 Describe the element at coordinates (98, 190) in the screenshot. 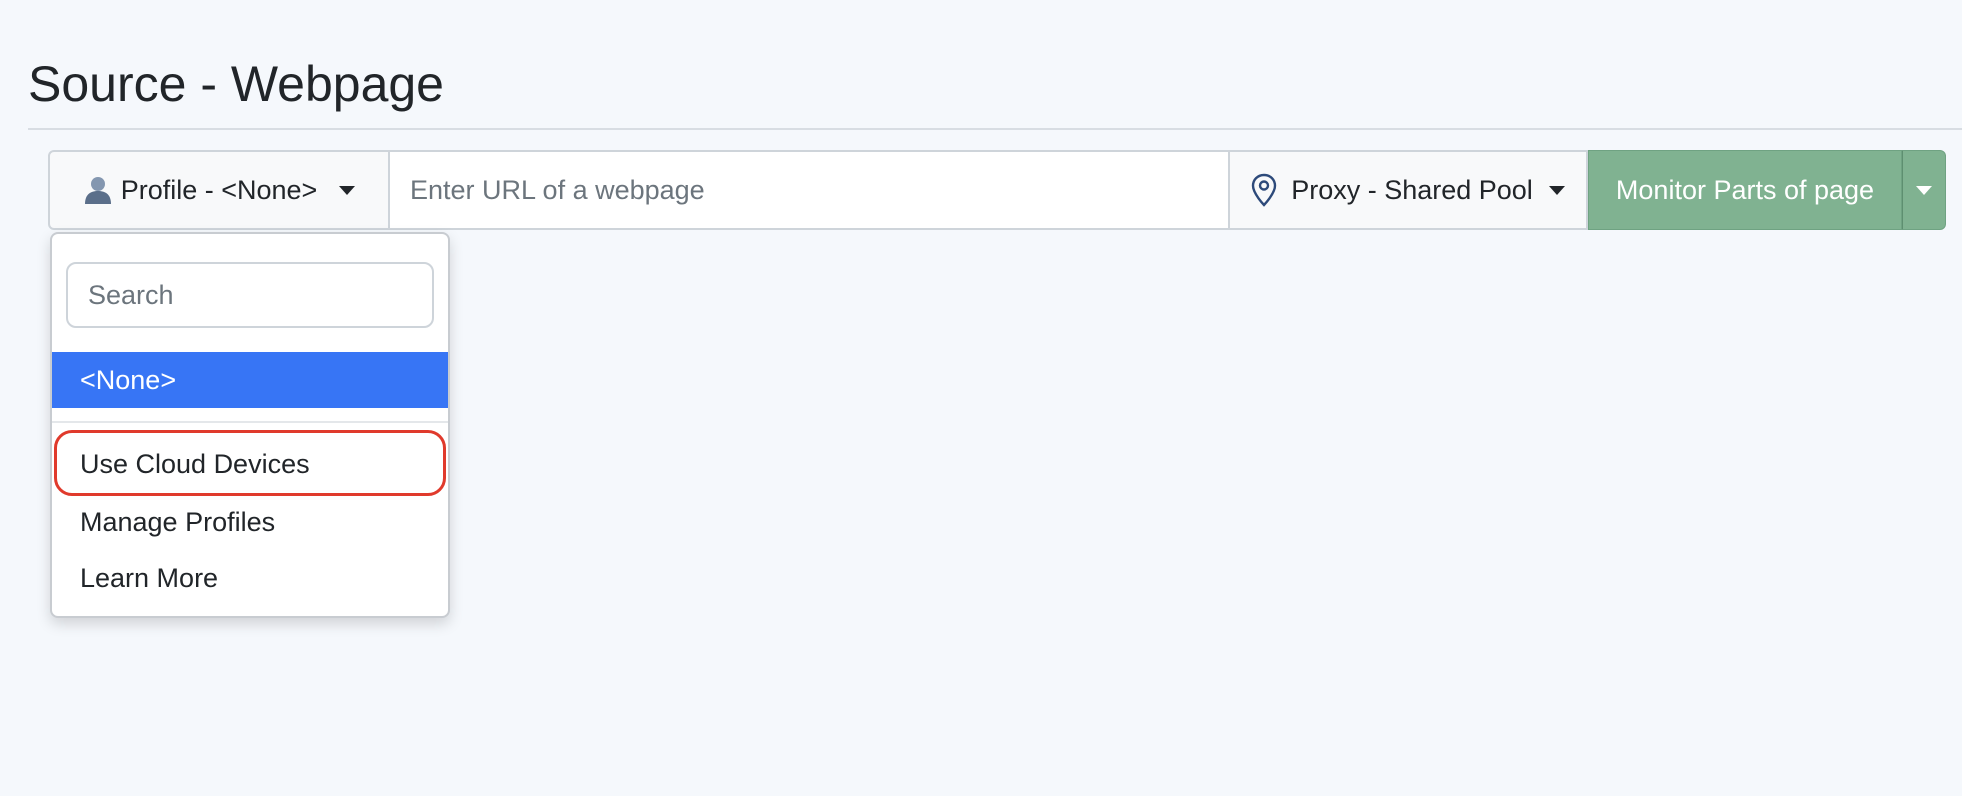

I see `user-icon` at that location.